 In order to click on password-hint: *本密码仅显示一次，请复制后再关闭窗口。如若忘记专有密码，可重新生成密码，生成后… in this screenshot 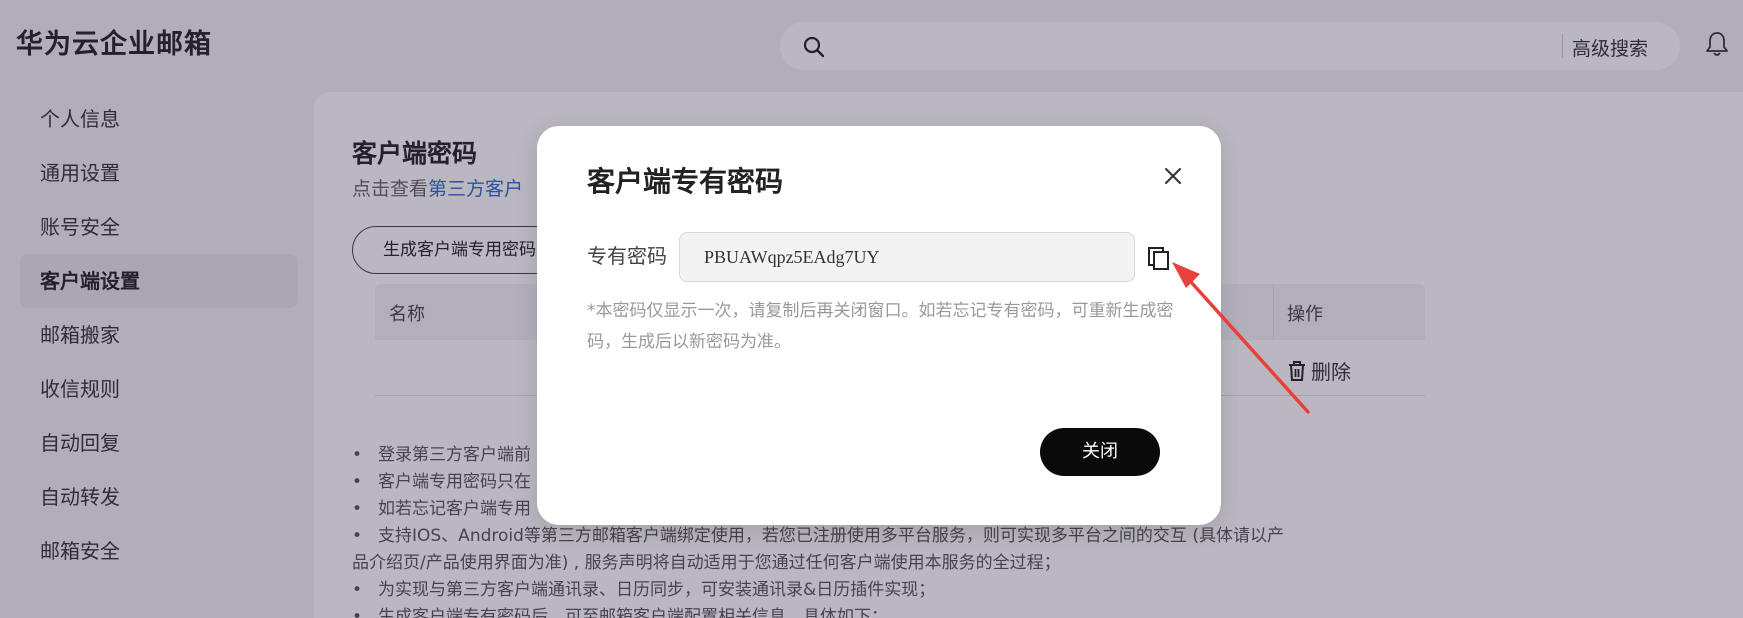, I will do `click(880, 326)`.